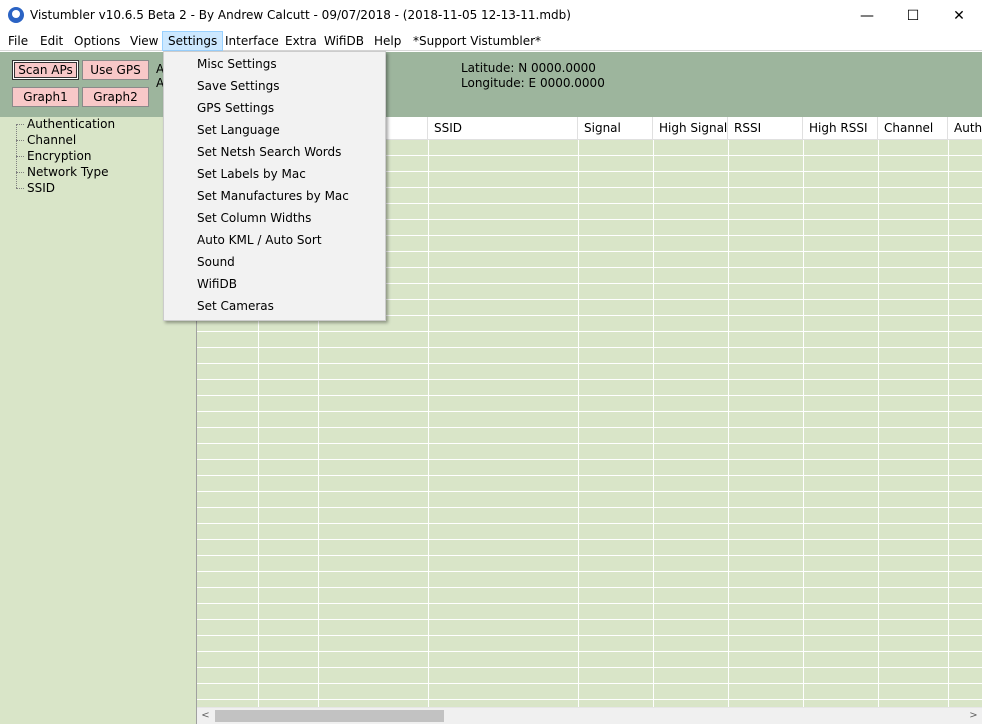 This screenshot has height=724, width=982. Describe the element at coordinates (51, 41) in the screenshot. I see `menu-edit: Edit` at that location.